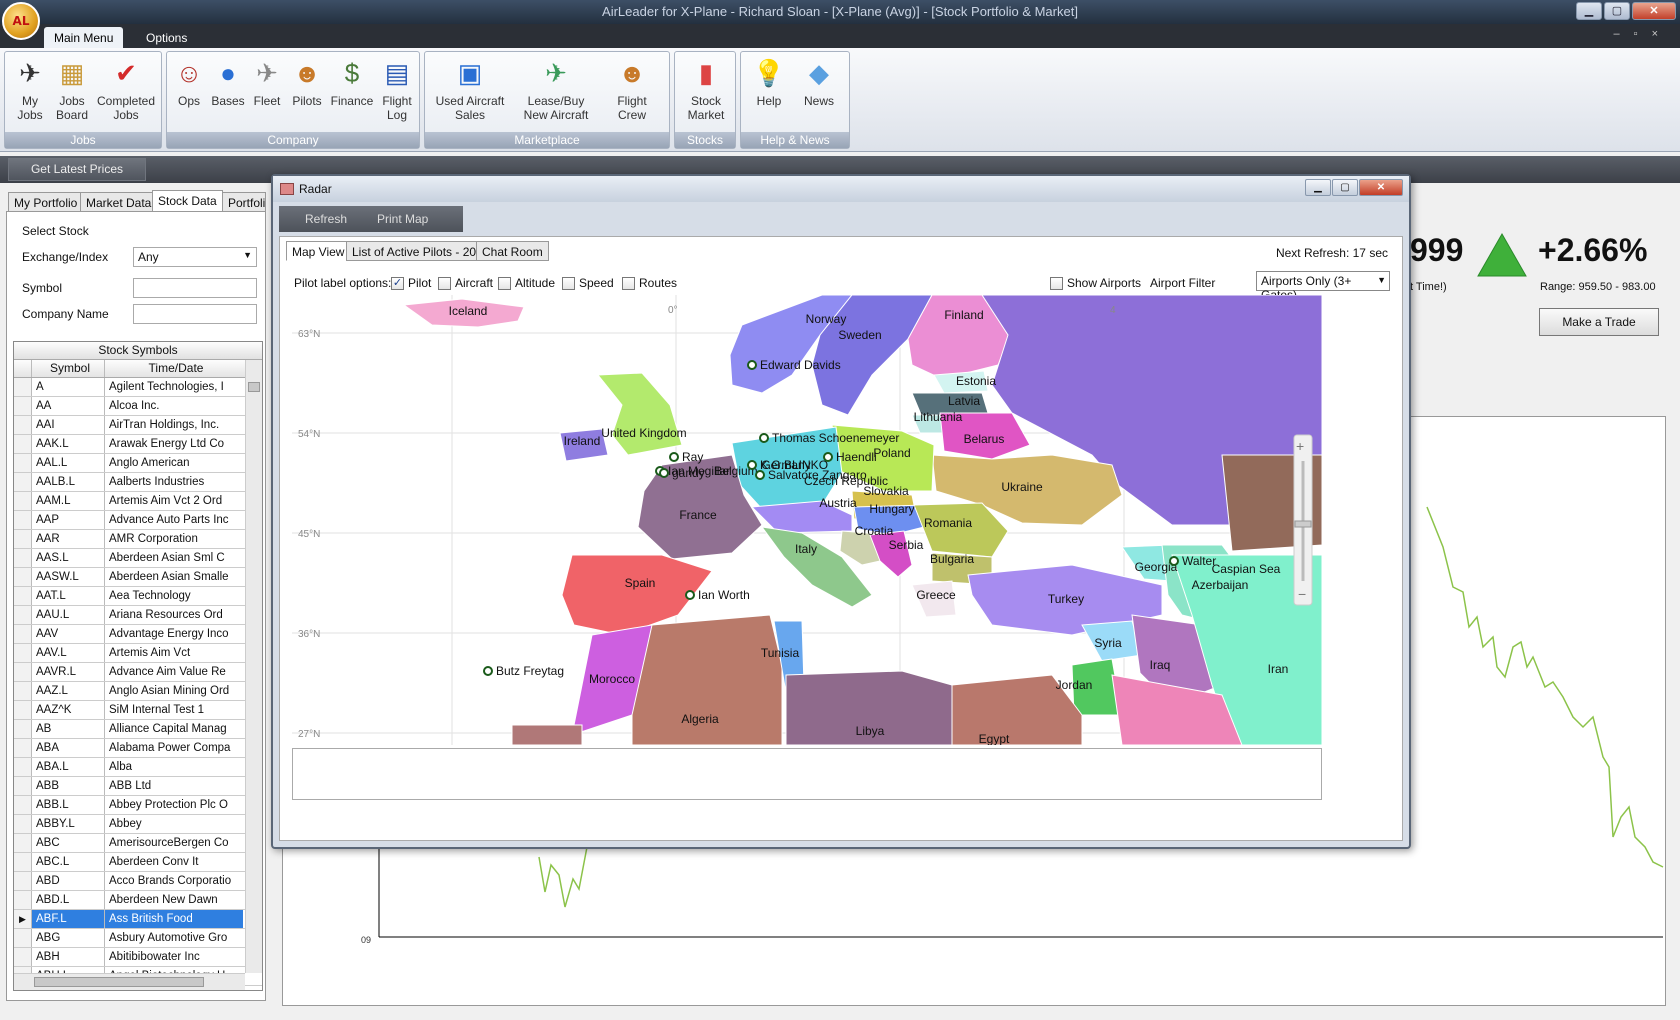 This screenshot has height=1020, width=1680. I want to click on my-jobs-button: ✈ My Jobs, so click(30, 89).